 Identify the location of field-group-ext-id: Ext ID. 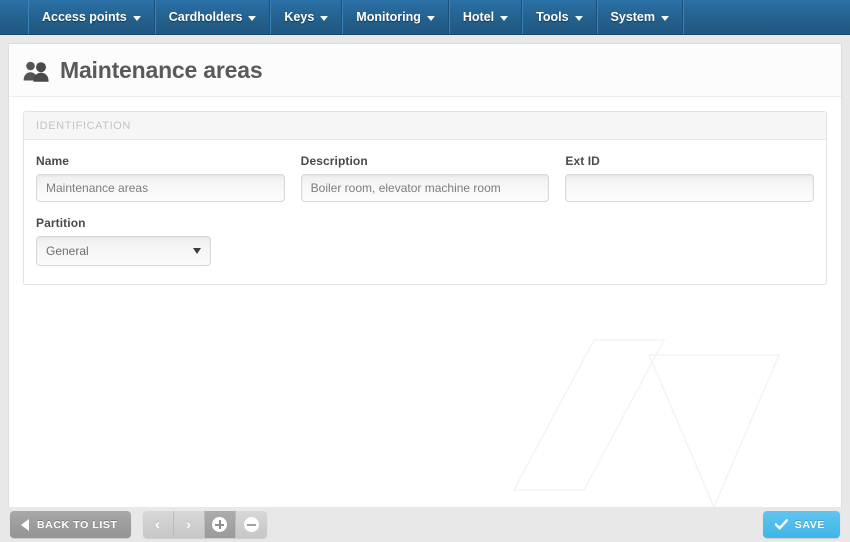
(690, 178).